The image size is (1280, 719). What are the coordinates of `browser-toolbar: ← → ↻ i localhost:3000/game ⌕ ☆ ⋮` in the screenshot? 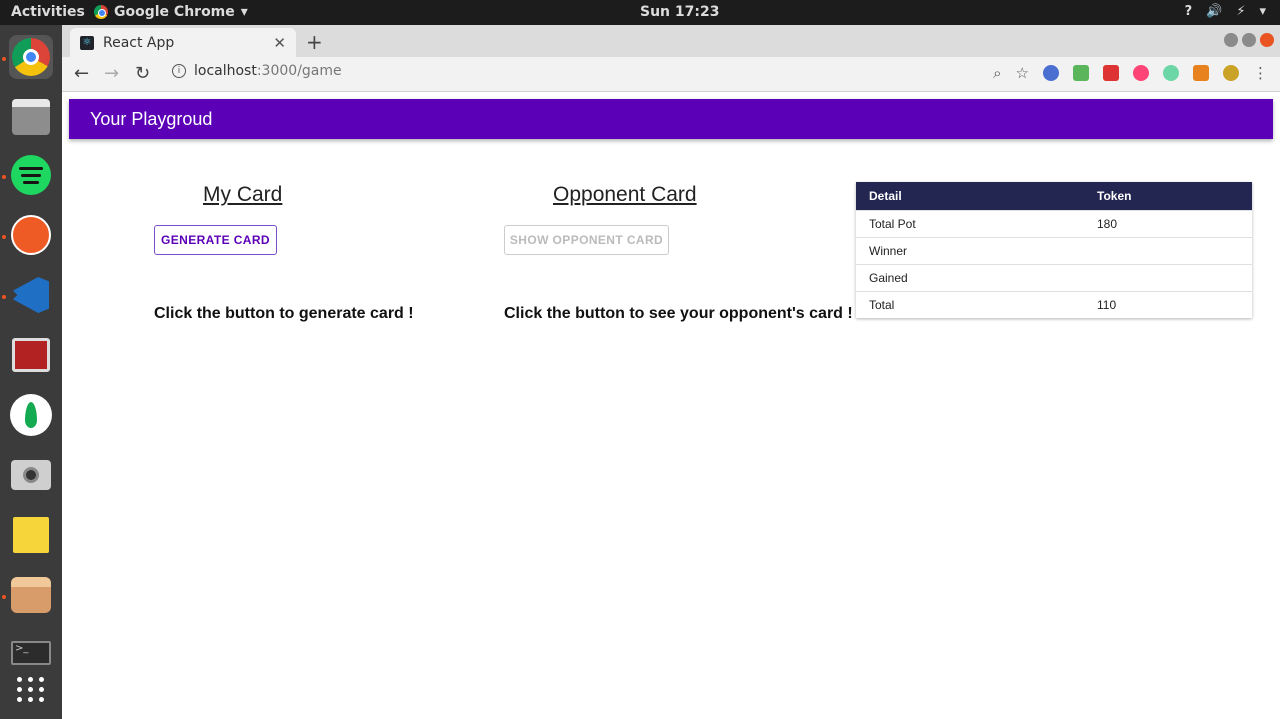 It's located at (671, 74).